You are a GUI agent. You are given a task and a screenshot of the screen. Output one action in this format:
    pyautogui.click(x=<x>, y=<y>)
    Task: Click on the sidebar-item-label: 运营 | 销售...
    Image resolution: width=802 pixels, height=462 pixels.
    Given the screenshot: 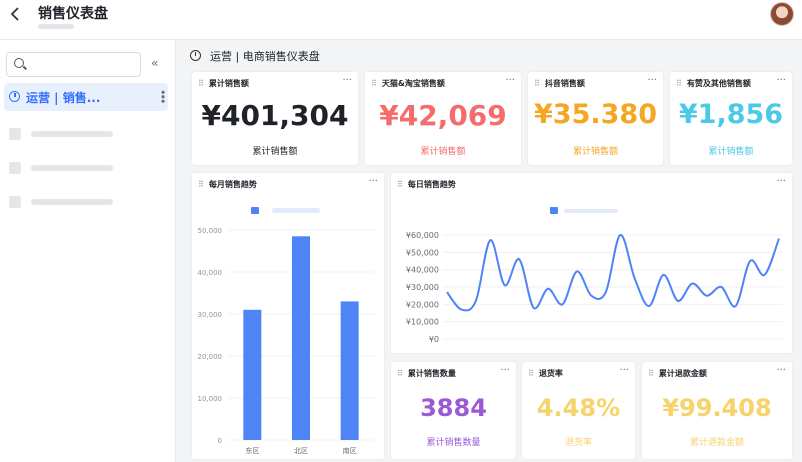 What is the action you would take?
    pyautogui.click(x=63, y=98)
    